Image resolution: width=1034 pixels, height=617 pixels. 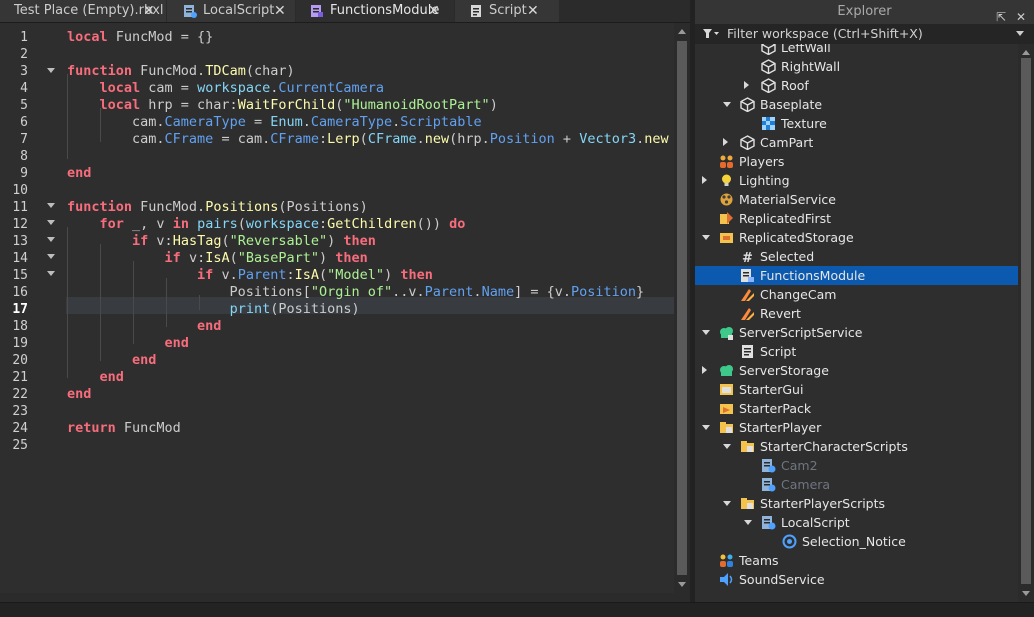 What do you see at coordinates (856, 446) in the screenshot?
I see `tree-item-startercharacterscripts: StarterCharacterScripts` at bounding box center [856, 446].